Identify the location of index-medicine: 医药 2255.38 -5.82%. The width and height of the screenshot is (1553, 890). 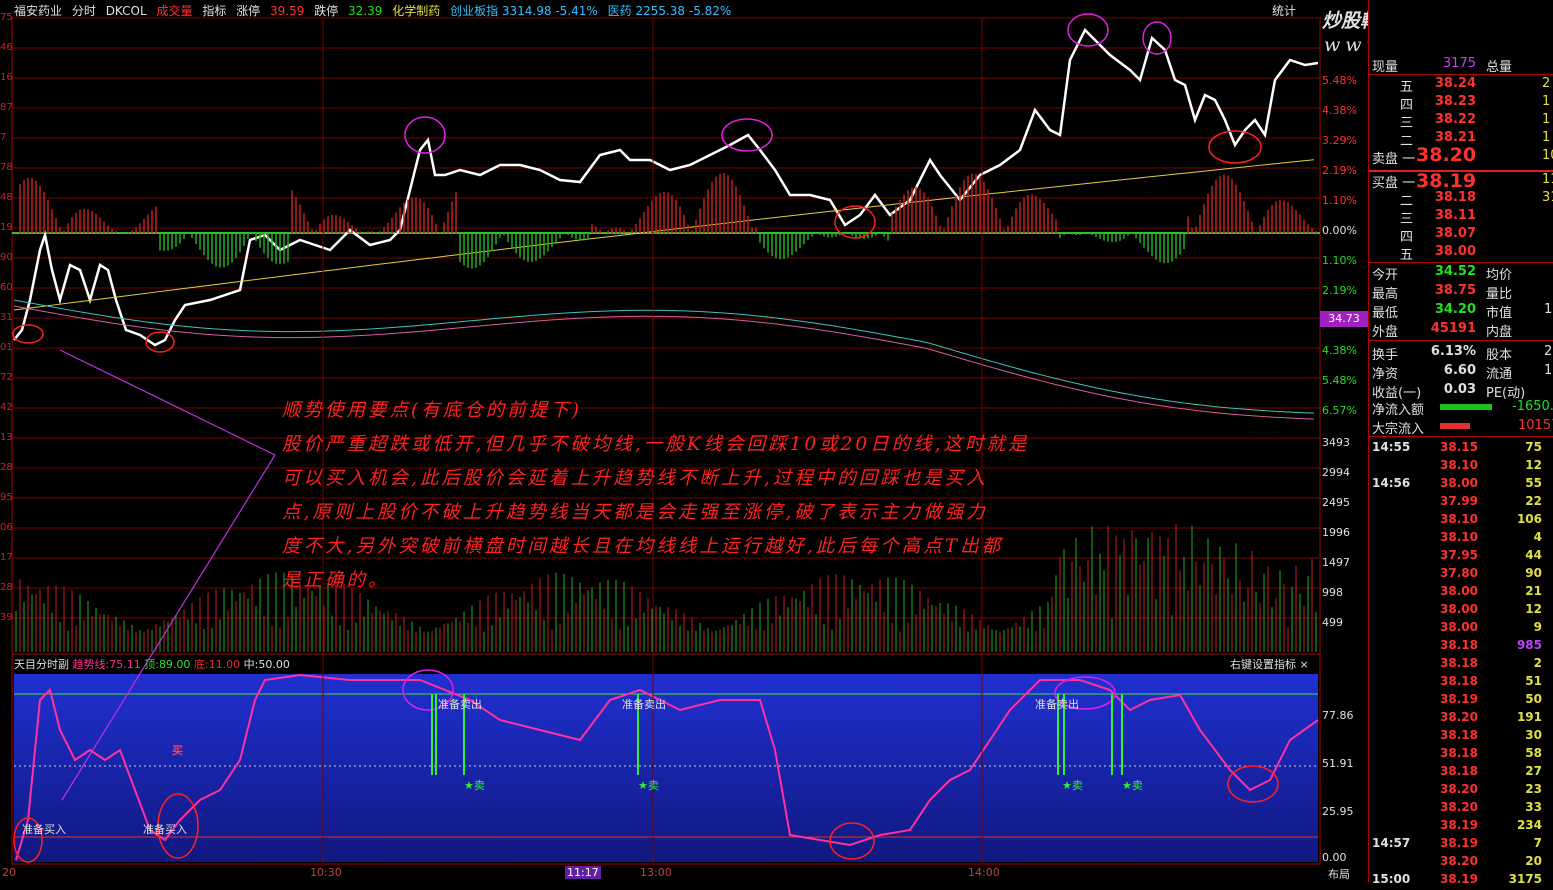
(670, 11).